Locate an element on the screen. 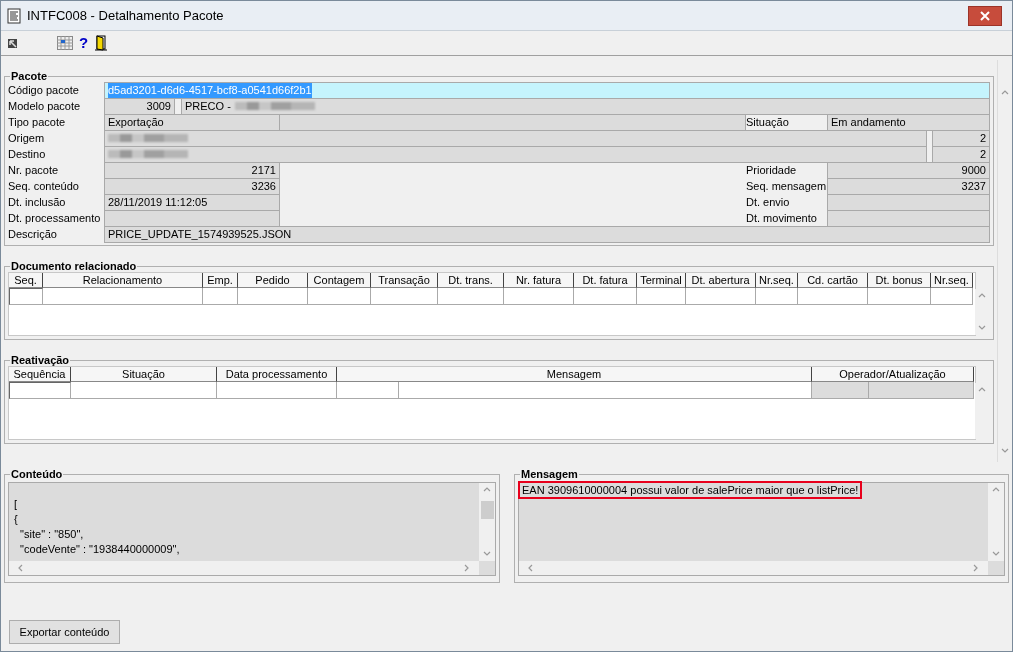  column-header: Sequência is located at coordinates (40, 374).